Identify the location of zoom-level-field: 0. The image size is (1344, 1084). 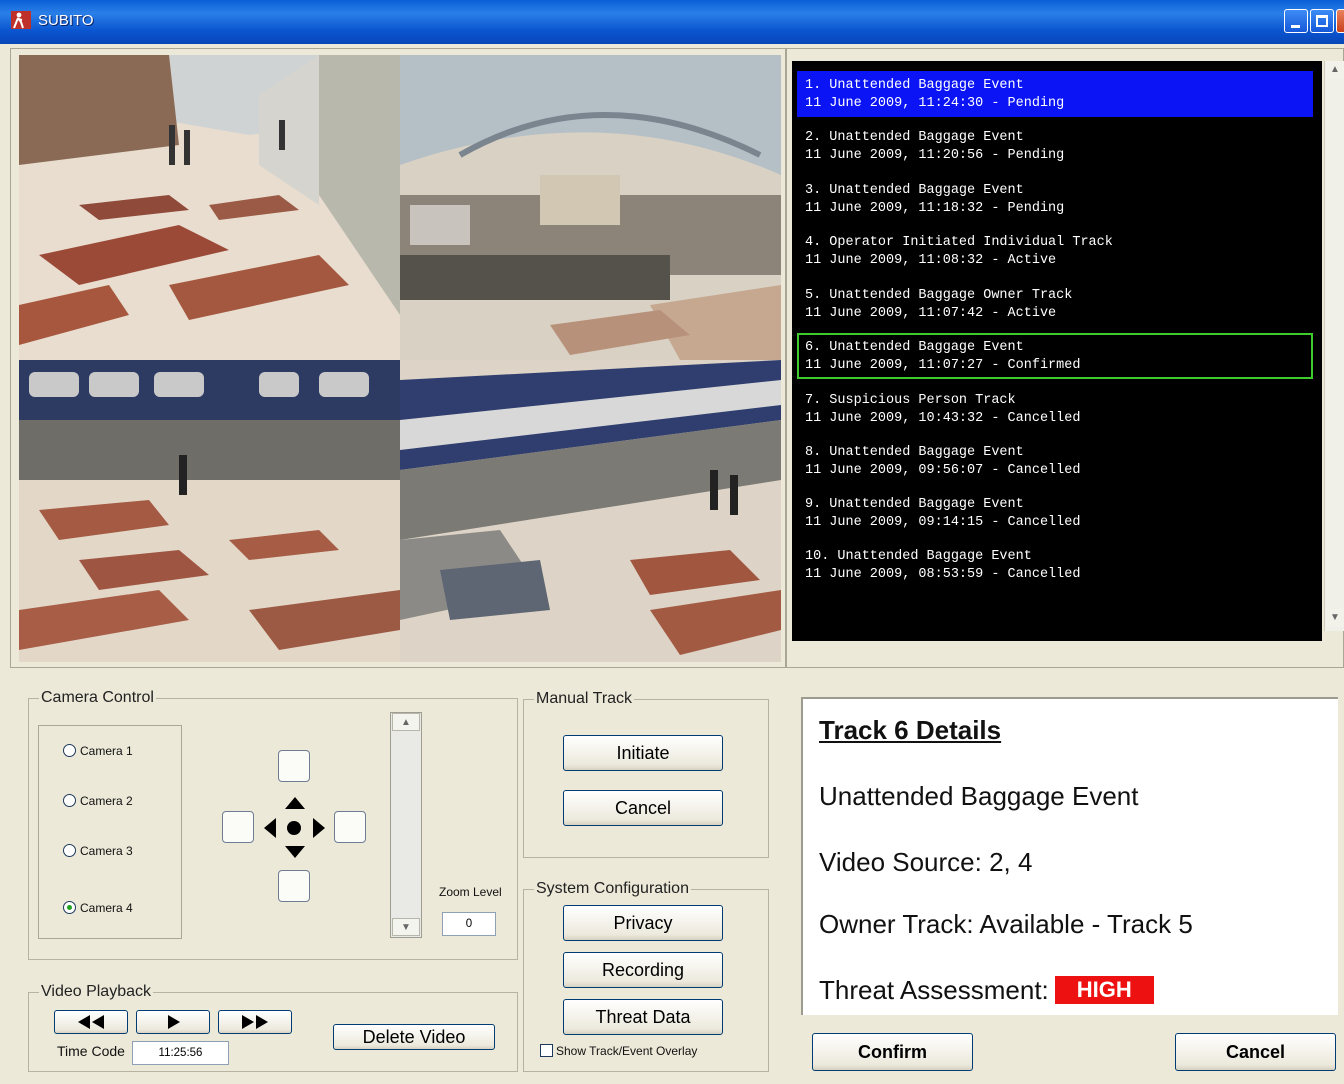
(469, 924).